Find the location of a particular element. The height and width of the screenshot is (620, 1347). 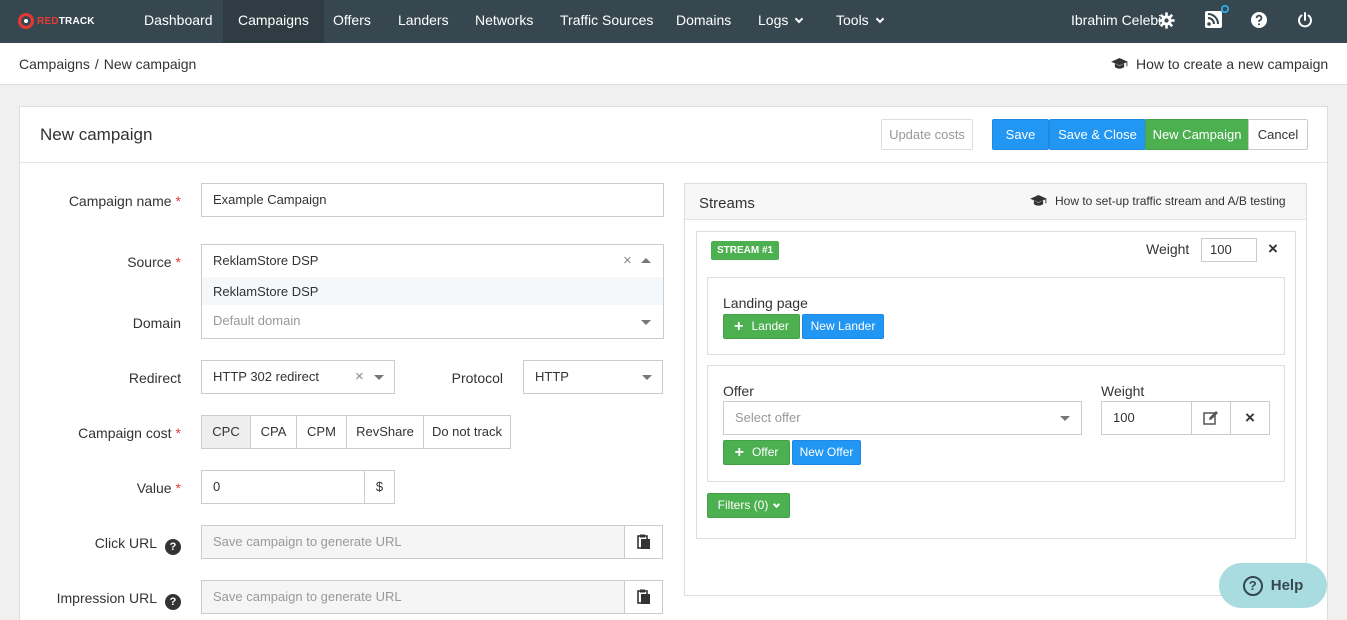

stream-weight-input: 100 is located at coordinates (1229, 250).